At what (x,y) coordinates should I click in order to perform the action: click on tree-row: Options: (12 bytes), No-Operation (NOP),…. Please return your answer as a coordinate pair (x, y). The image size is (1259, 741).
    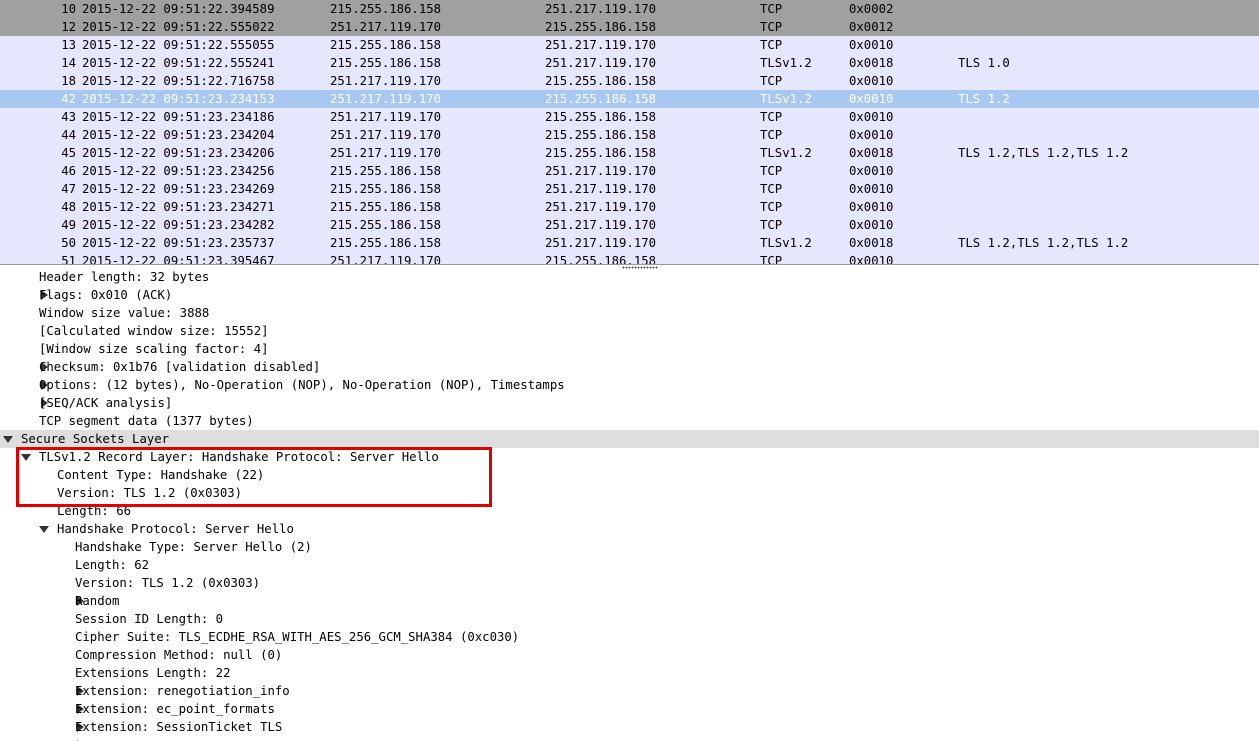
    Looking at the image, I should click on (629, 385).